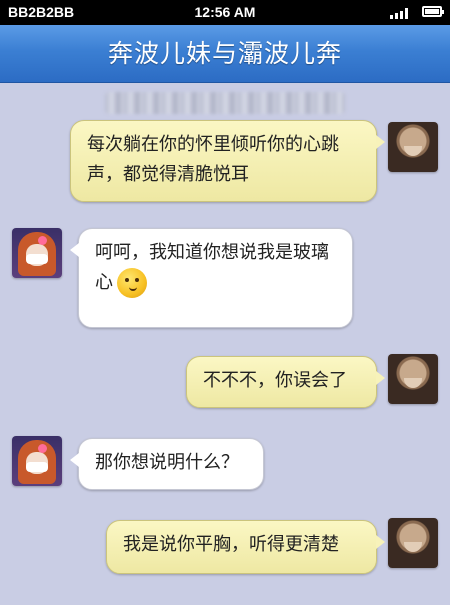  I want to click on message-text: 每次躺在你的怀里倾听你的心跳声，都觉得清脆悦耳, so click(213, 159).